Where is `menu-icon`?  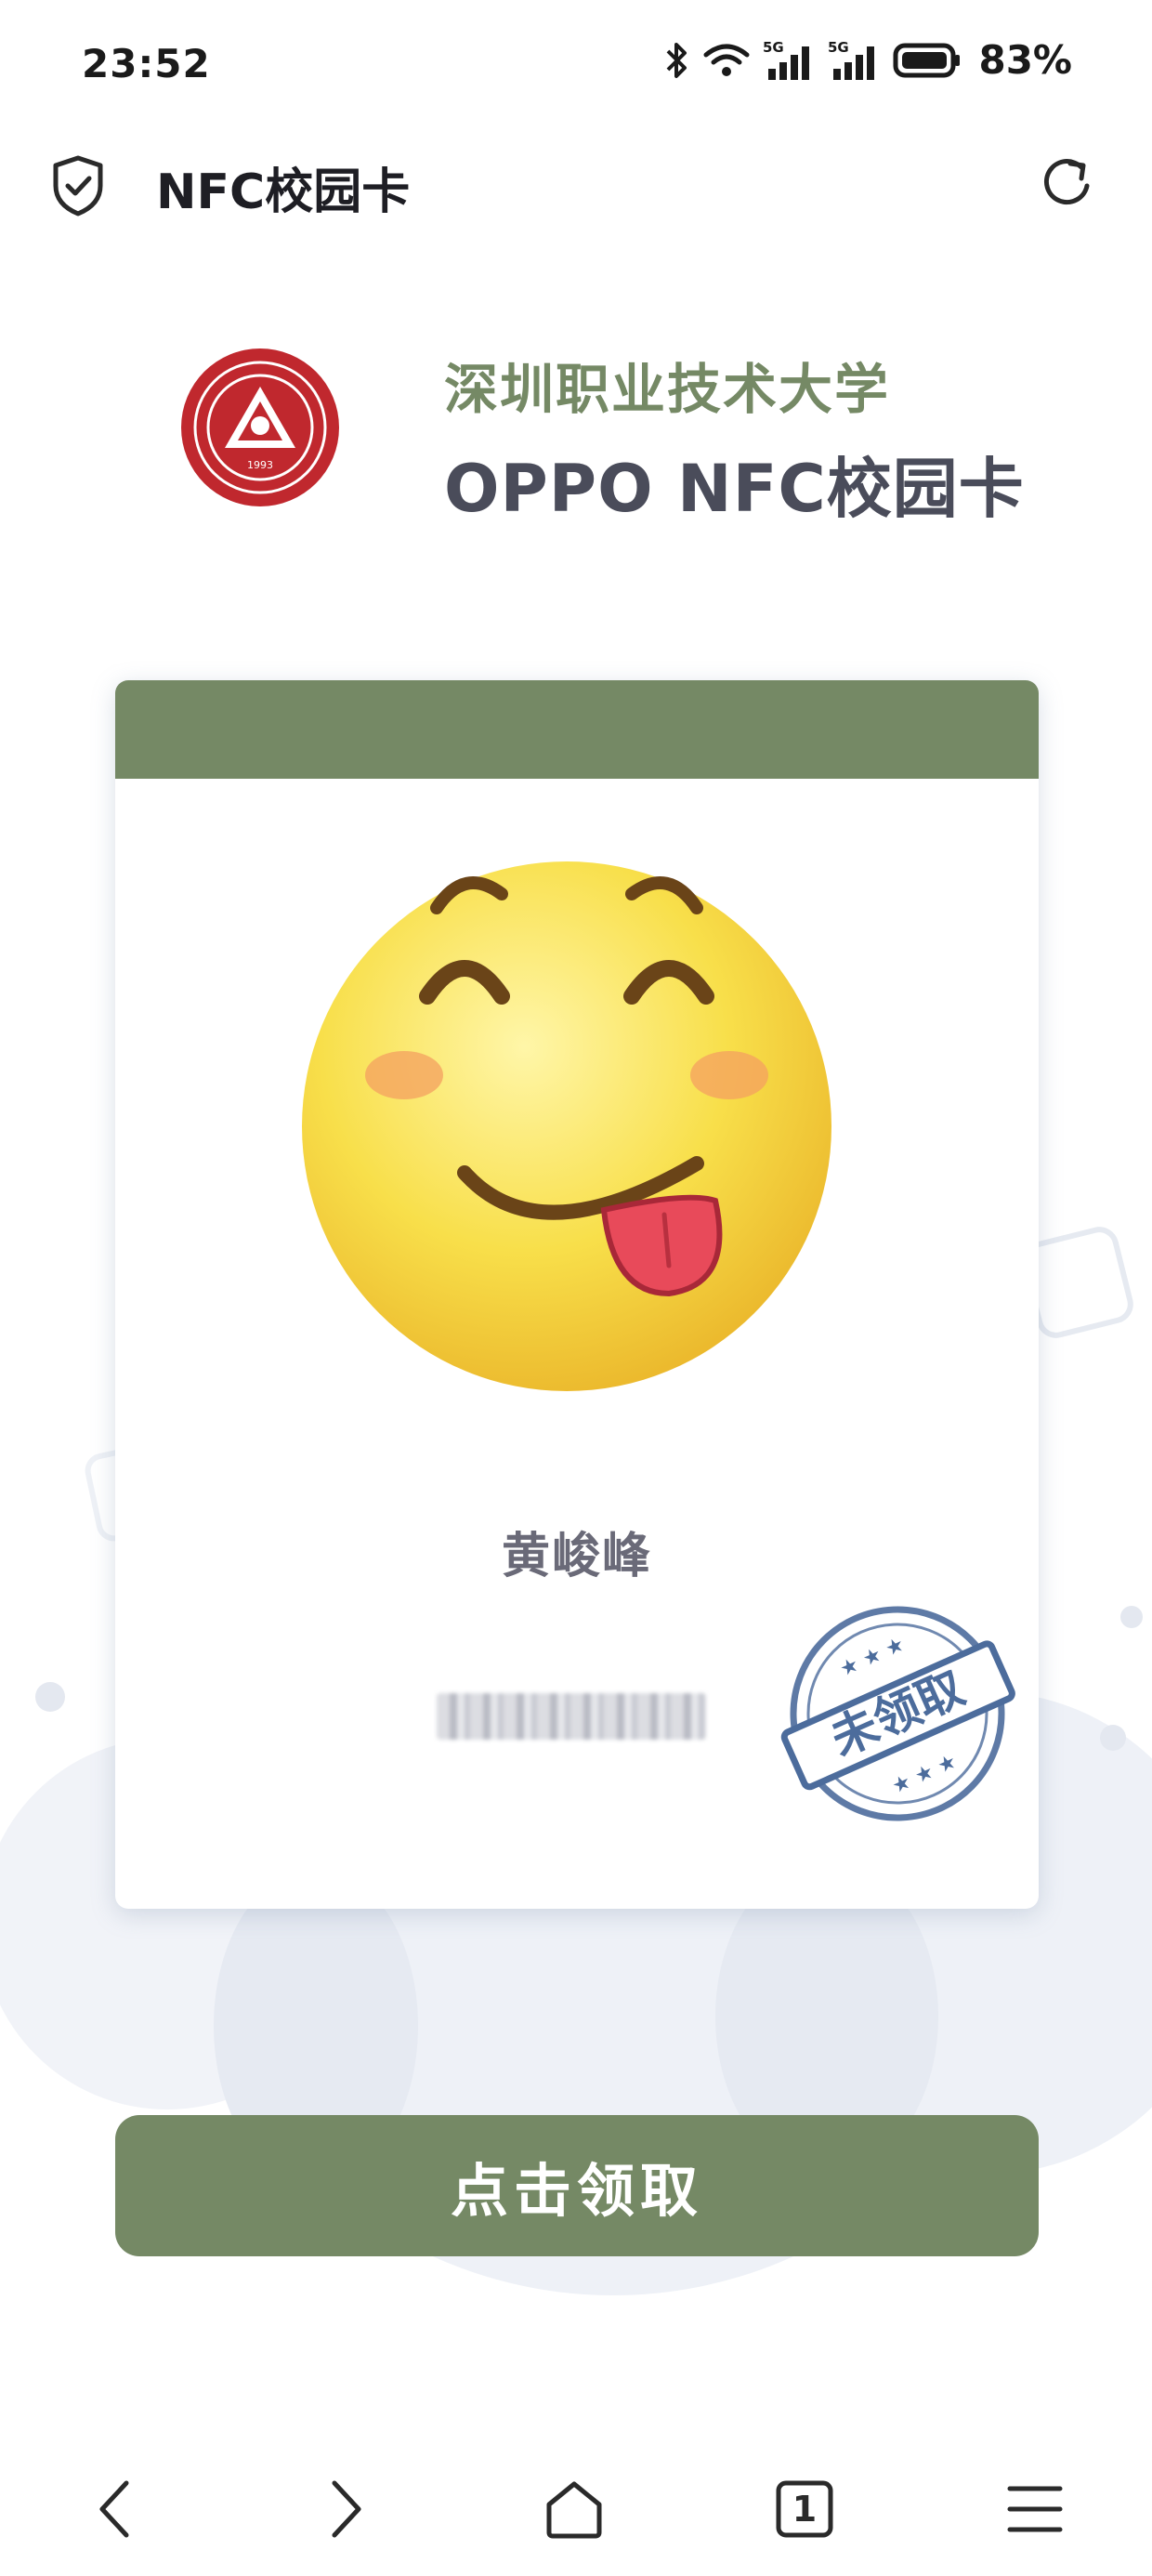 menu-icon is located at coordinates (1035, 2509).